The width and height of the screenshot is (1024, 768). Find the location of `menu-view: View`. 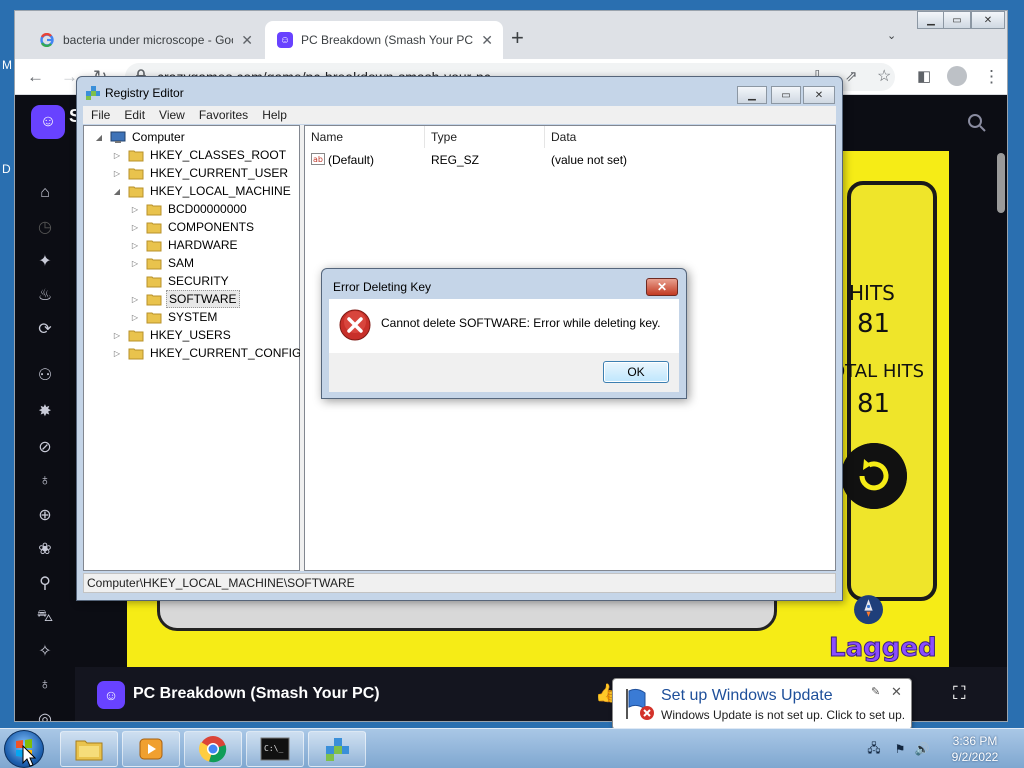

menu-view: View is located at coordinates (171, 115).